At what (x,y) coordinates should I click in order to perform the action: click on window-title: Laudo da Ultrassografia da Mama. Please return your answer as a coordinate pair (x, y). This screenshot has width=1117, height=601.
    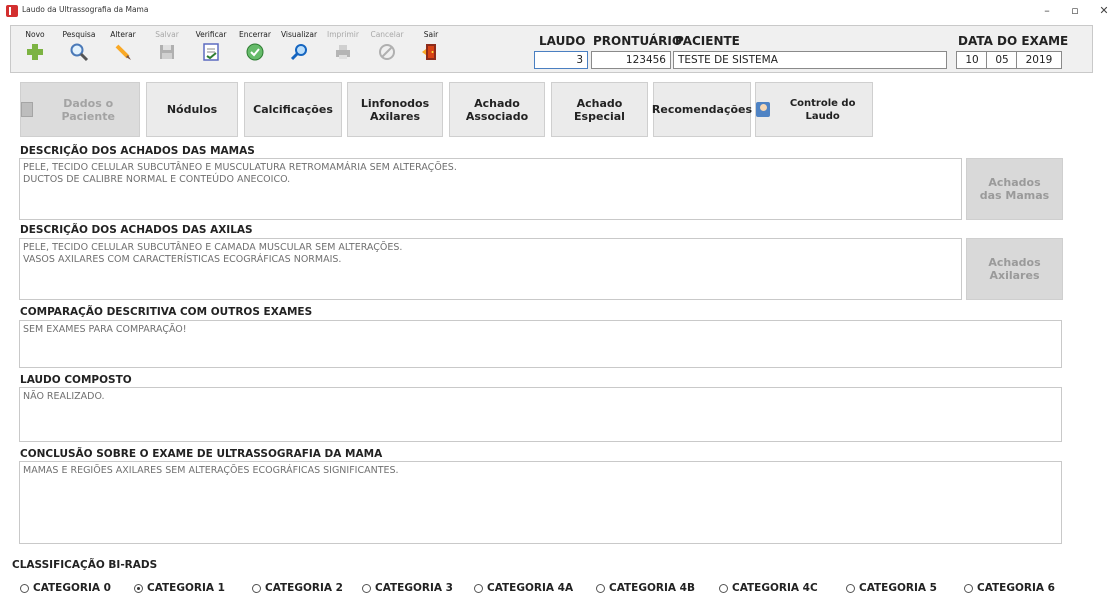
    Looking at the image, I should click on (85, 9).